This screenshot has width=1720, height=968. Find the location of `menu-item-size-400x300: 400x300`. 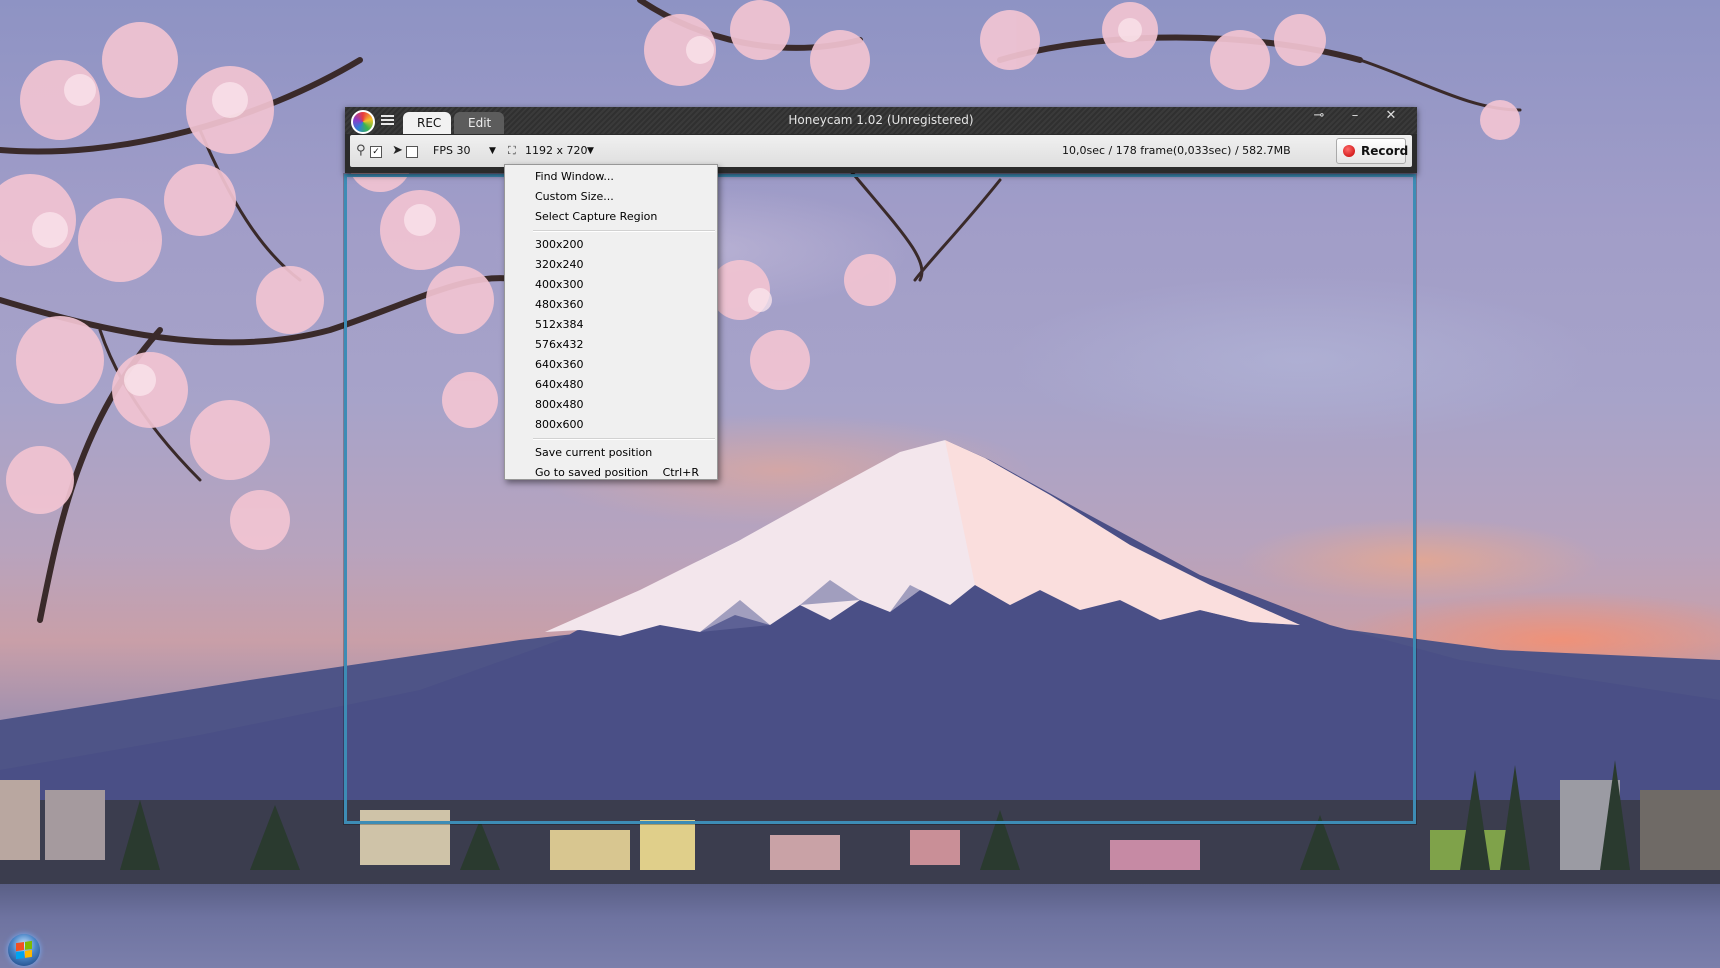

menu-item-size-400x300: 400x300 is located at coordinates (611, 285).